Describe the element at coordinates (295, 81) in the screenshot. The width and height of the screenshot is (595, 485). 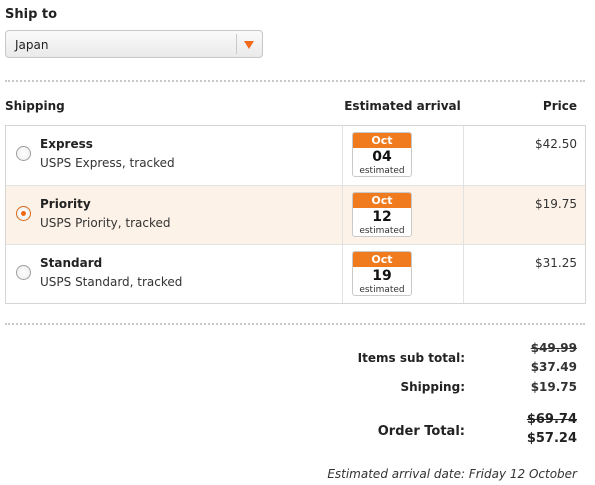
I see `divider-top` at that location.